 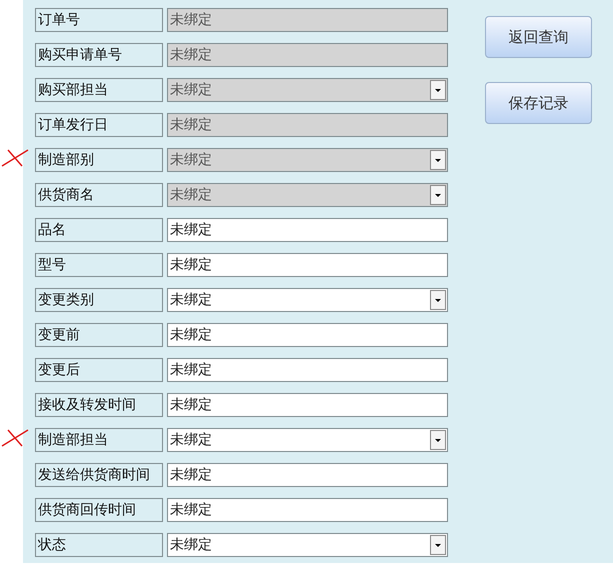 I want to click on field-label: 接收及转发时间, so click(x=99, y=405).